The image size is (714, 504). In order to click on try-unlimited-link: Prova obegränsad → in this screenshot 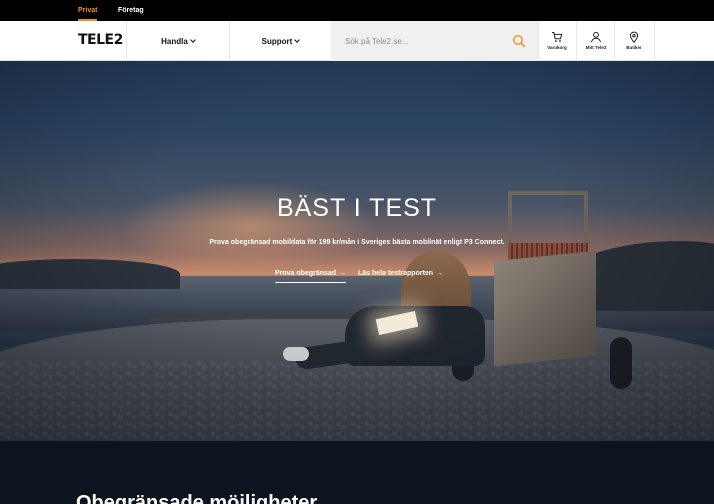, I will do `click(311, 276)`.